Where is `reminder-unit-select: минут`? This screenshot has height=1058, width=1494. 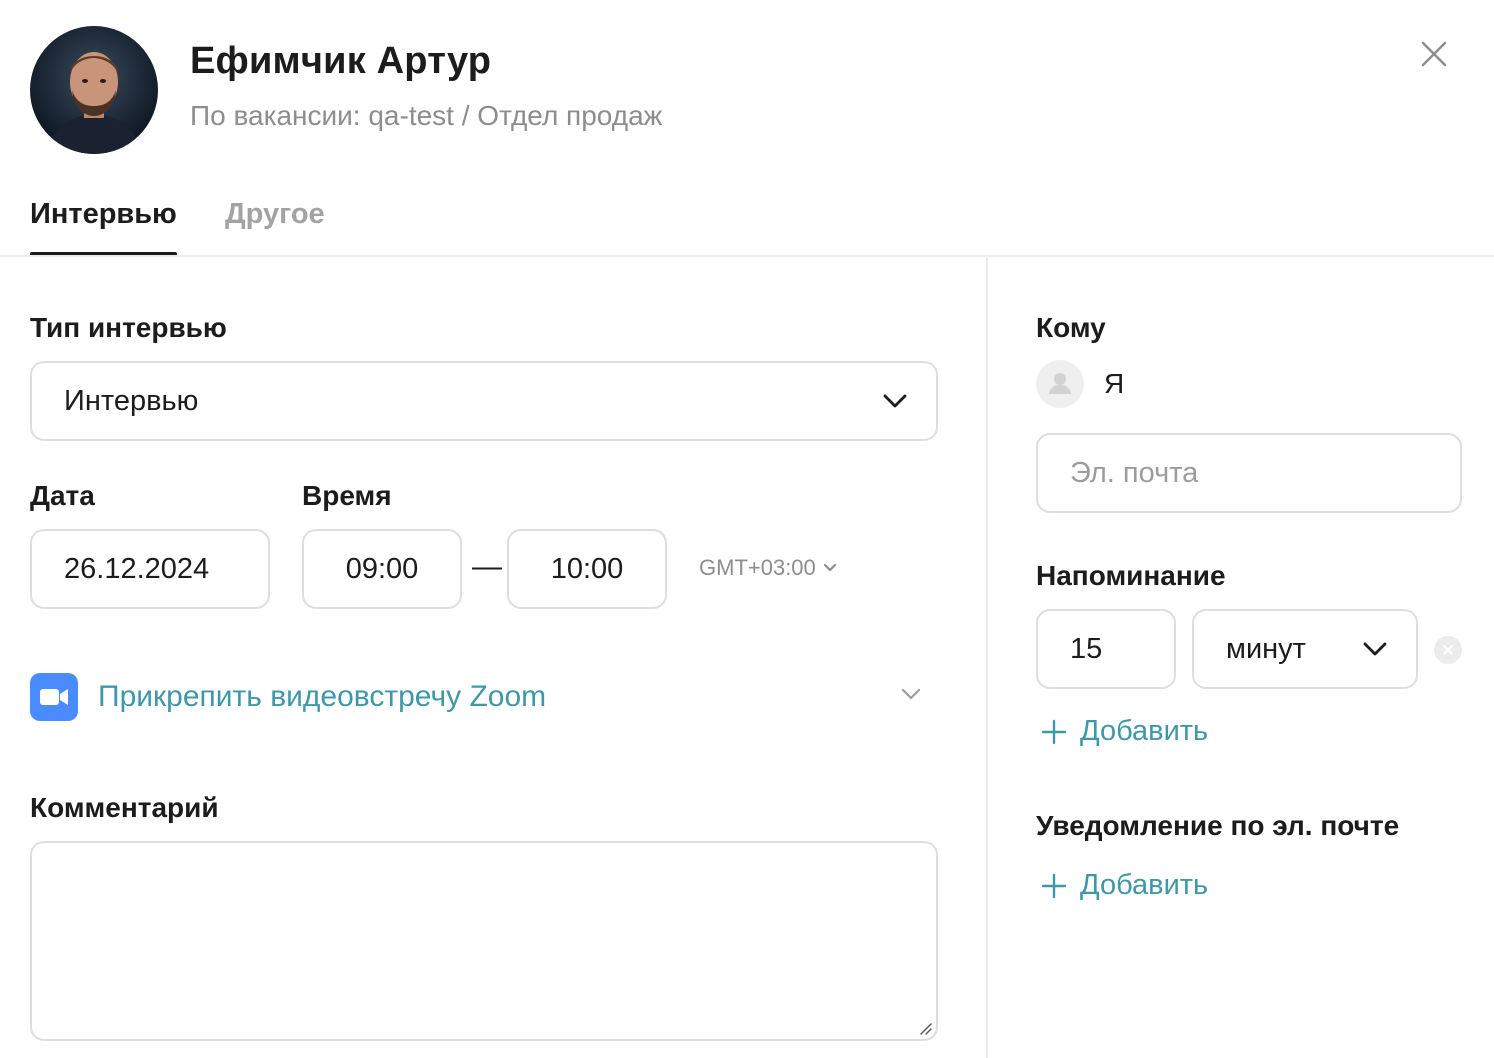
reminder-unit-select: минут is located at coordinates (1305, 649).